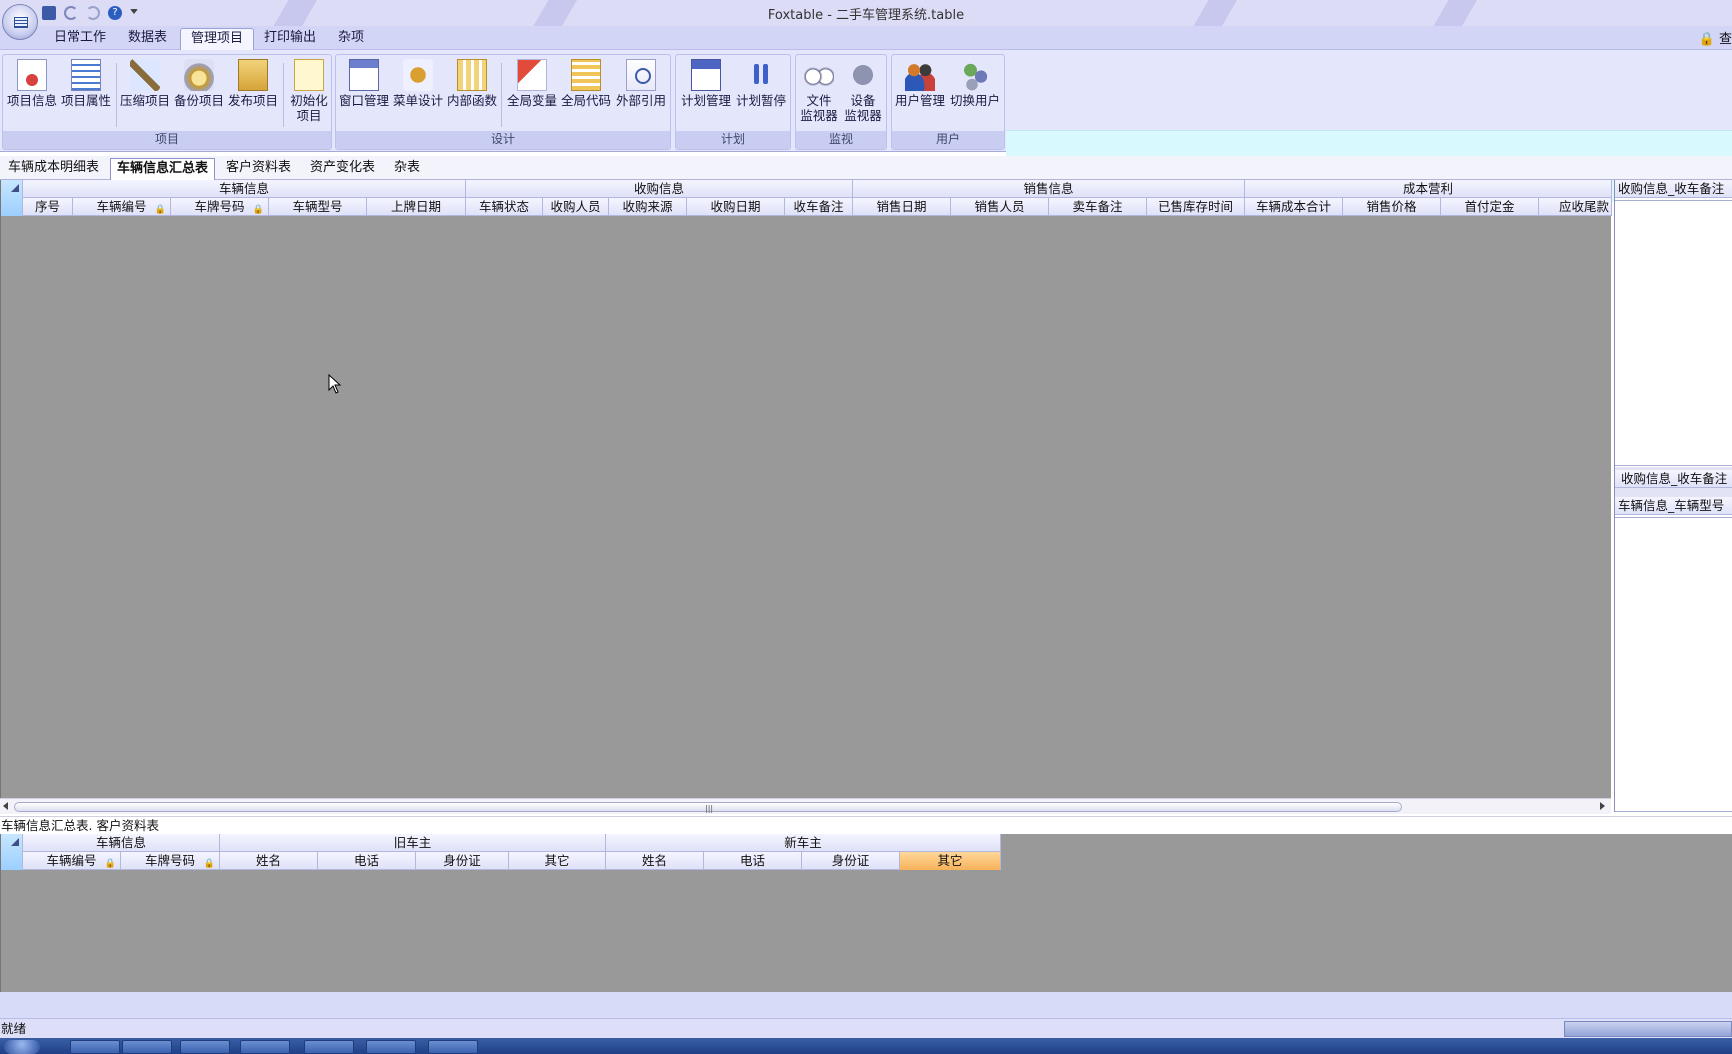  I want to click on column-header: 应收尾款, so click(1575, 207).